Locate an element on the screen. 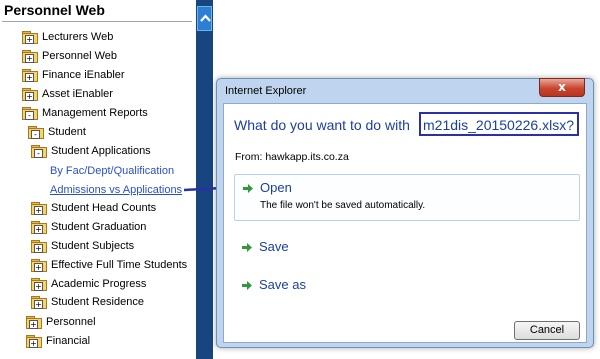 The width and height of the screenshot is (600, 359). tree-item-effective-full-time-students: + Effective Full Time Students is located at coordinates (109, 265).